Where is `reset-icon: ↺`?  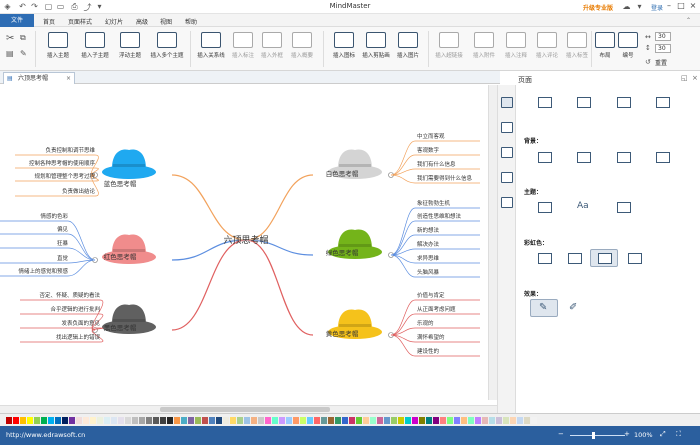 reset-icon: ↺ is located at coordinates (648, 62).